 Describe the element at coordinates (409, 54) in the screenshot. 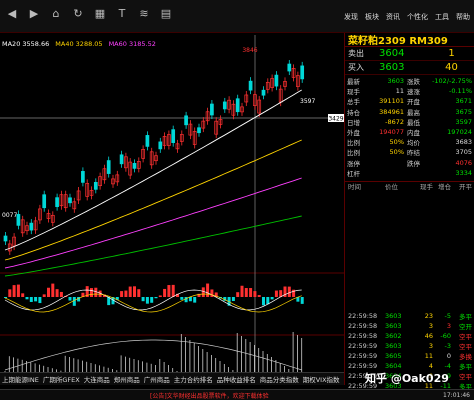

I see `sell-row: 卖出 3604 1` at that location.